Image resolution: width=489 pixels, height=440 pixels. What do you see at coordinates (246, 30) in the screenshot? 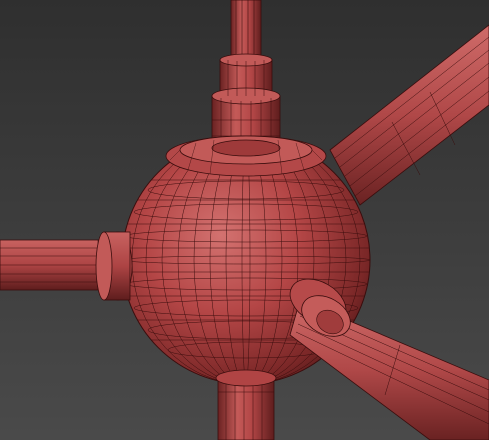
I see `top-rod` at bounding box center [246, 30].